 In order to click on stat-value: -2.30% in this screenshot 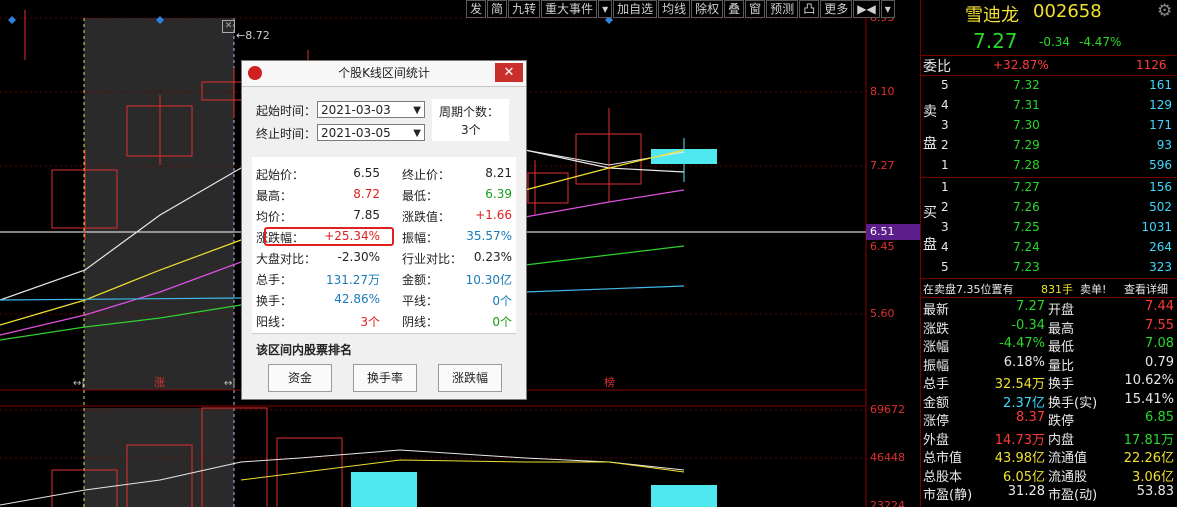, I will do `click(358, 257)`.